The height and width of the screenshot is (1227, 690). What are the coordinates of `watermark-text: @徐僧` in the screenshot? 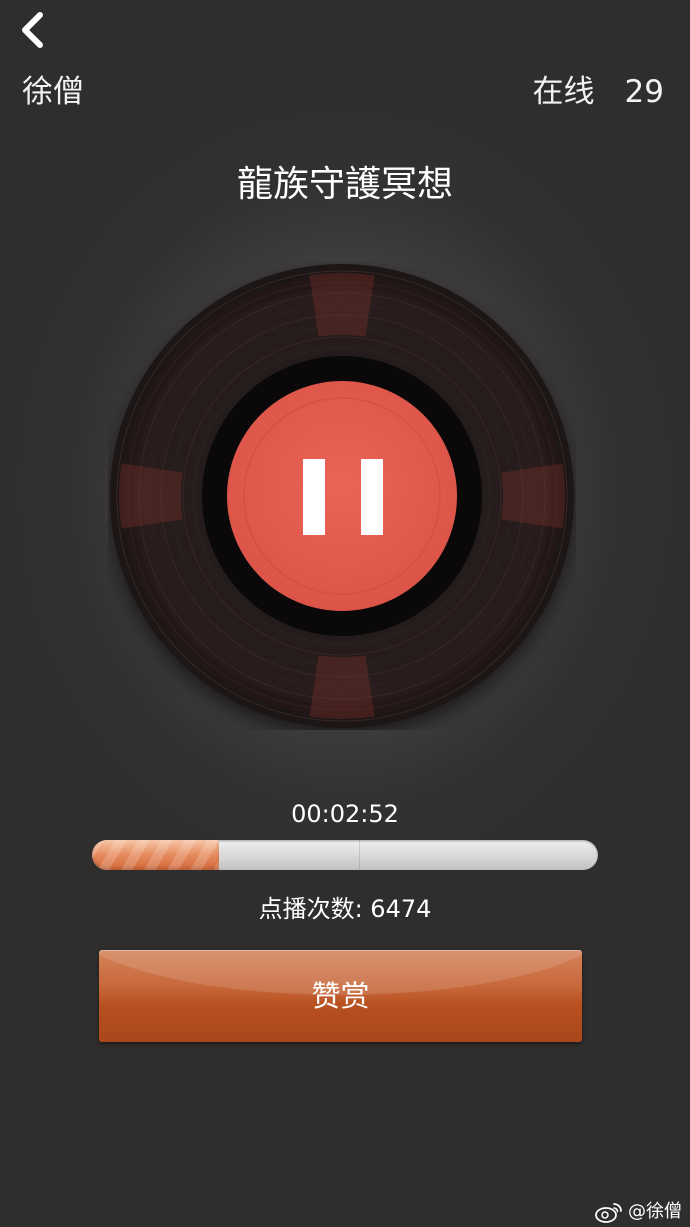 It's located at (655, 1211).